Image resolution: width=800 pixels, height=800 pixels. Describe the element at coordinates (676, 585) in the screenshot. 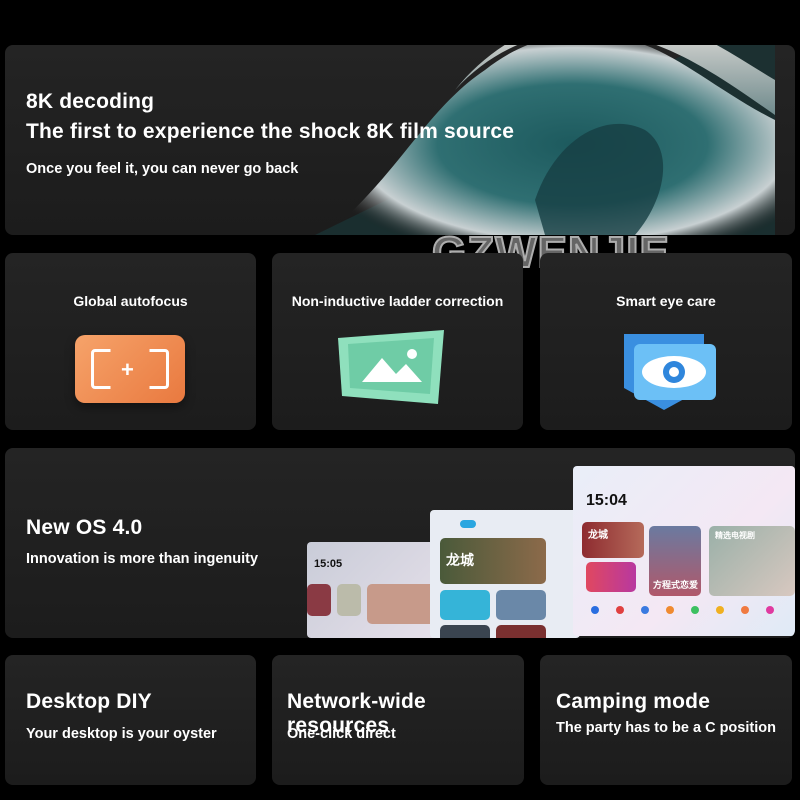

I see `screen-tile-title: 方程式恋爱` at that location.